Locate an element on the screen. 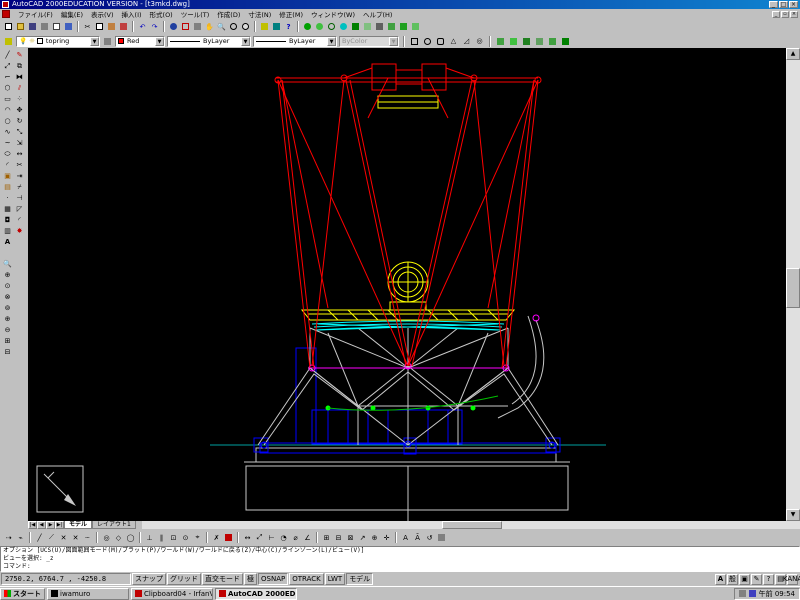  break-icon: ⌿ is located at coordinates (19, 187).